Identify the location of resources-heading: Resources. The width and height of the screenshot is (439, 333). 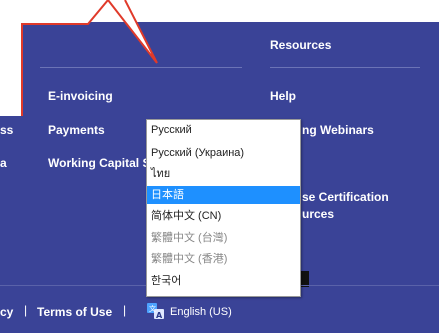
(301, 45).